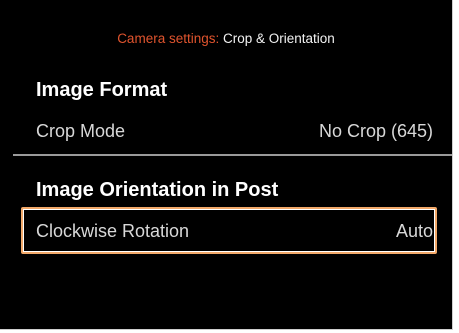 This screenshot has width=459, height=333. Describe the element at coordinates (234, 231) in the screenshot. I see `setting-row-clockwise-rotation: Clockwise Rotation Auto` at that location.